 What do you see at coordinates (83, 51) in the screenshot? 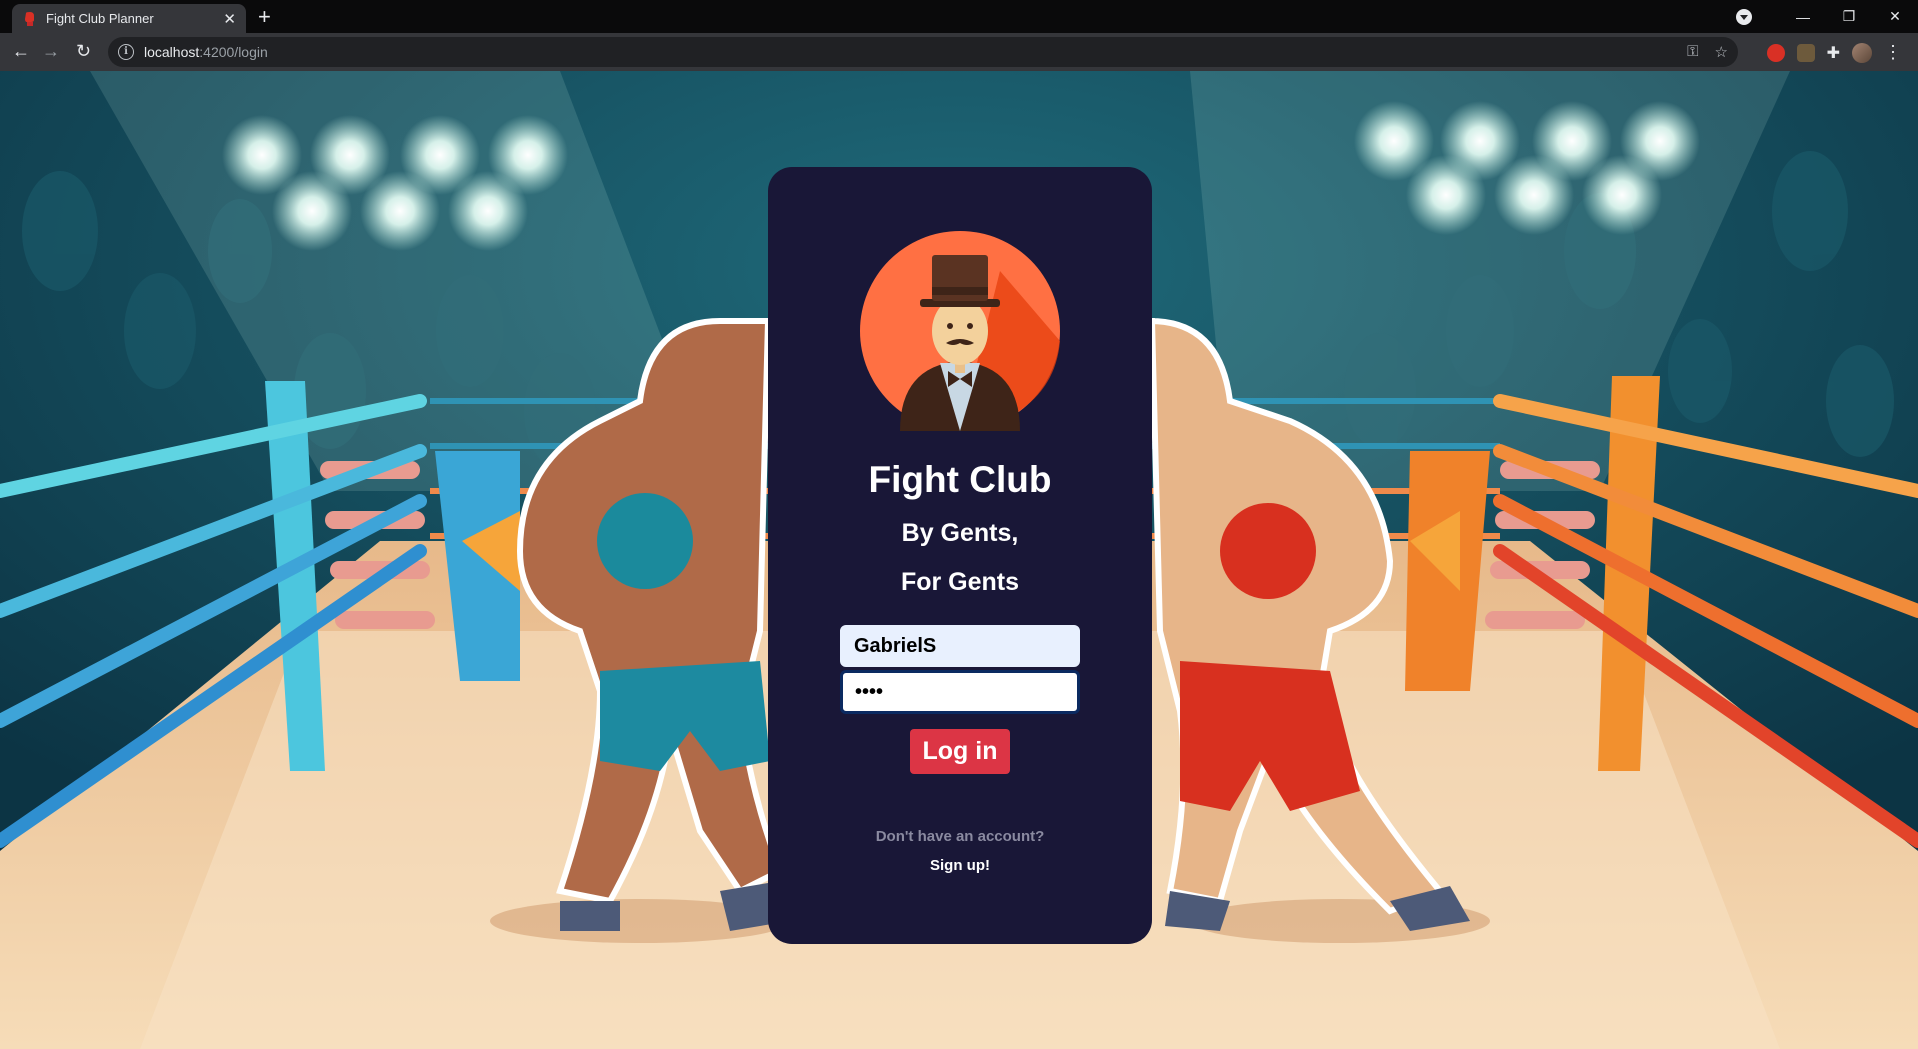
I see `reload-icon: ↻` at bounding box center [83, 51].